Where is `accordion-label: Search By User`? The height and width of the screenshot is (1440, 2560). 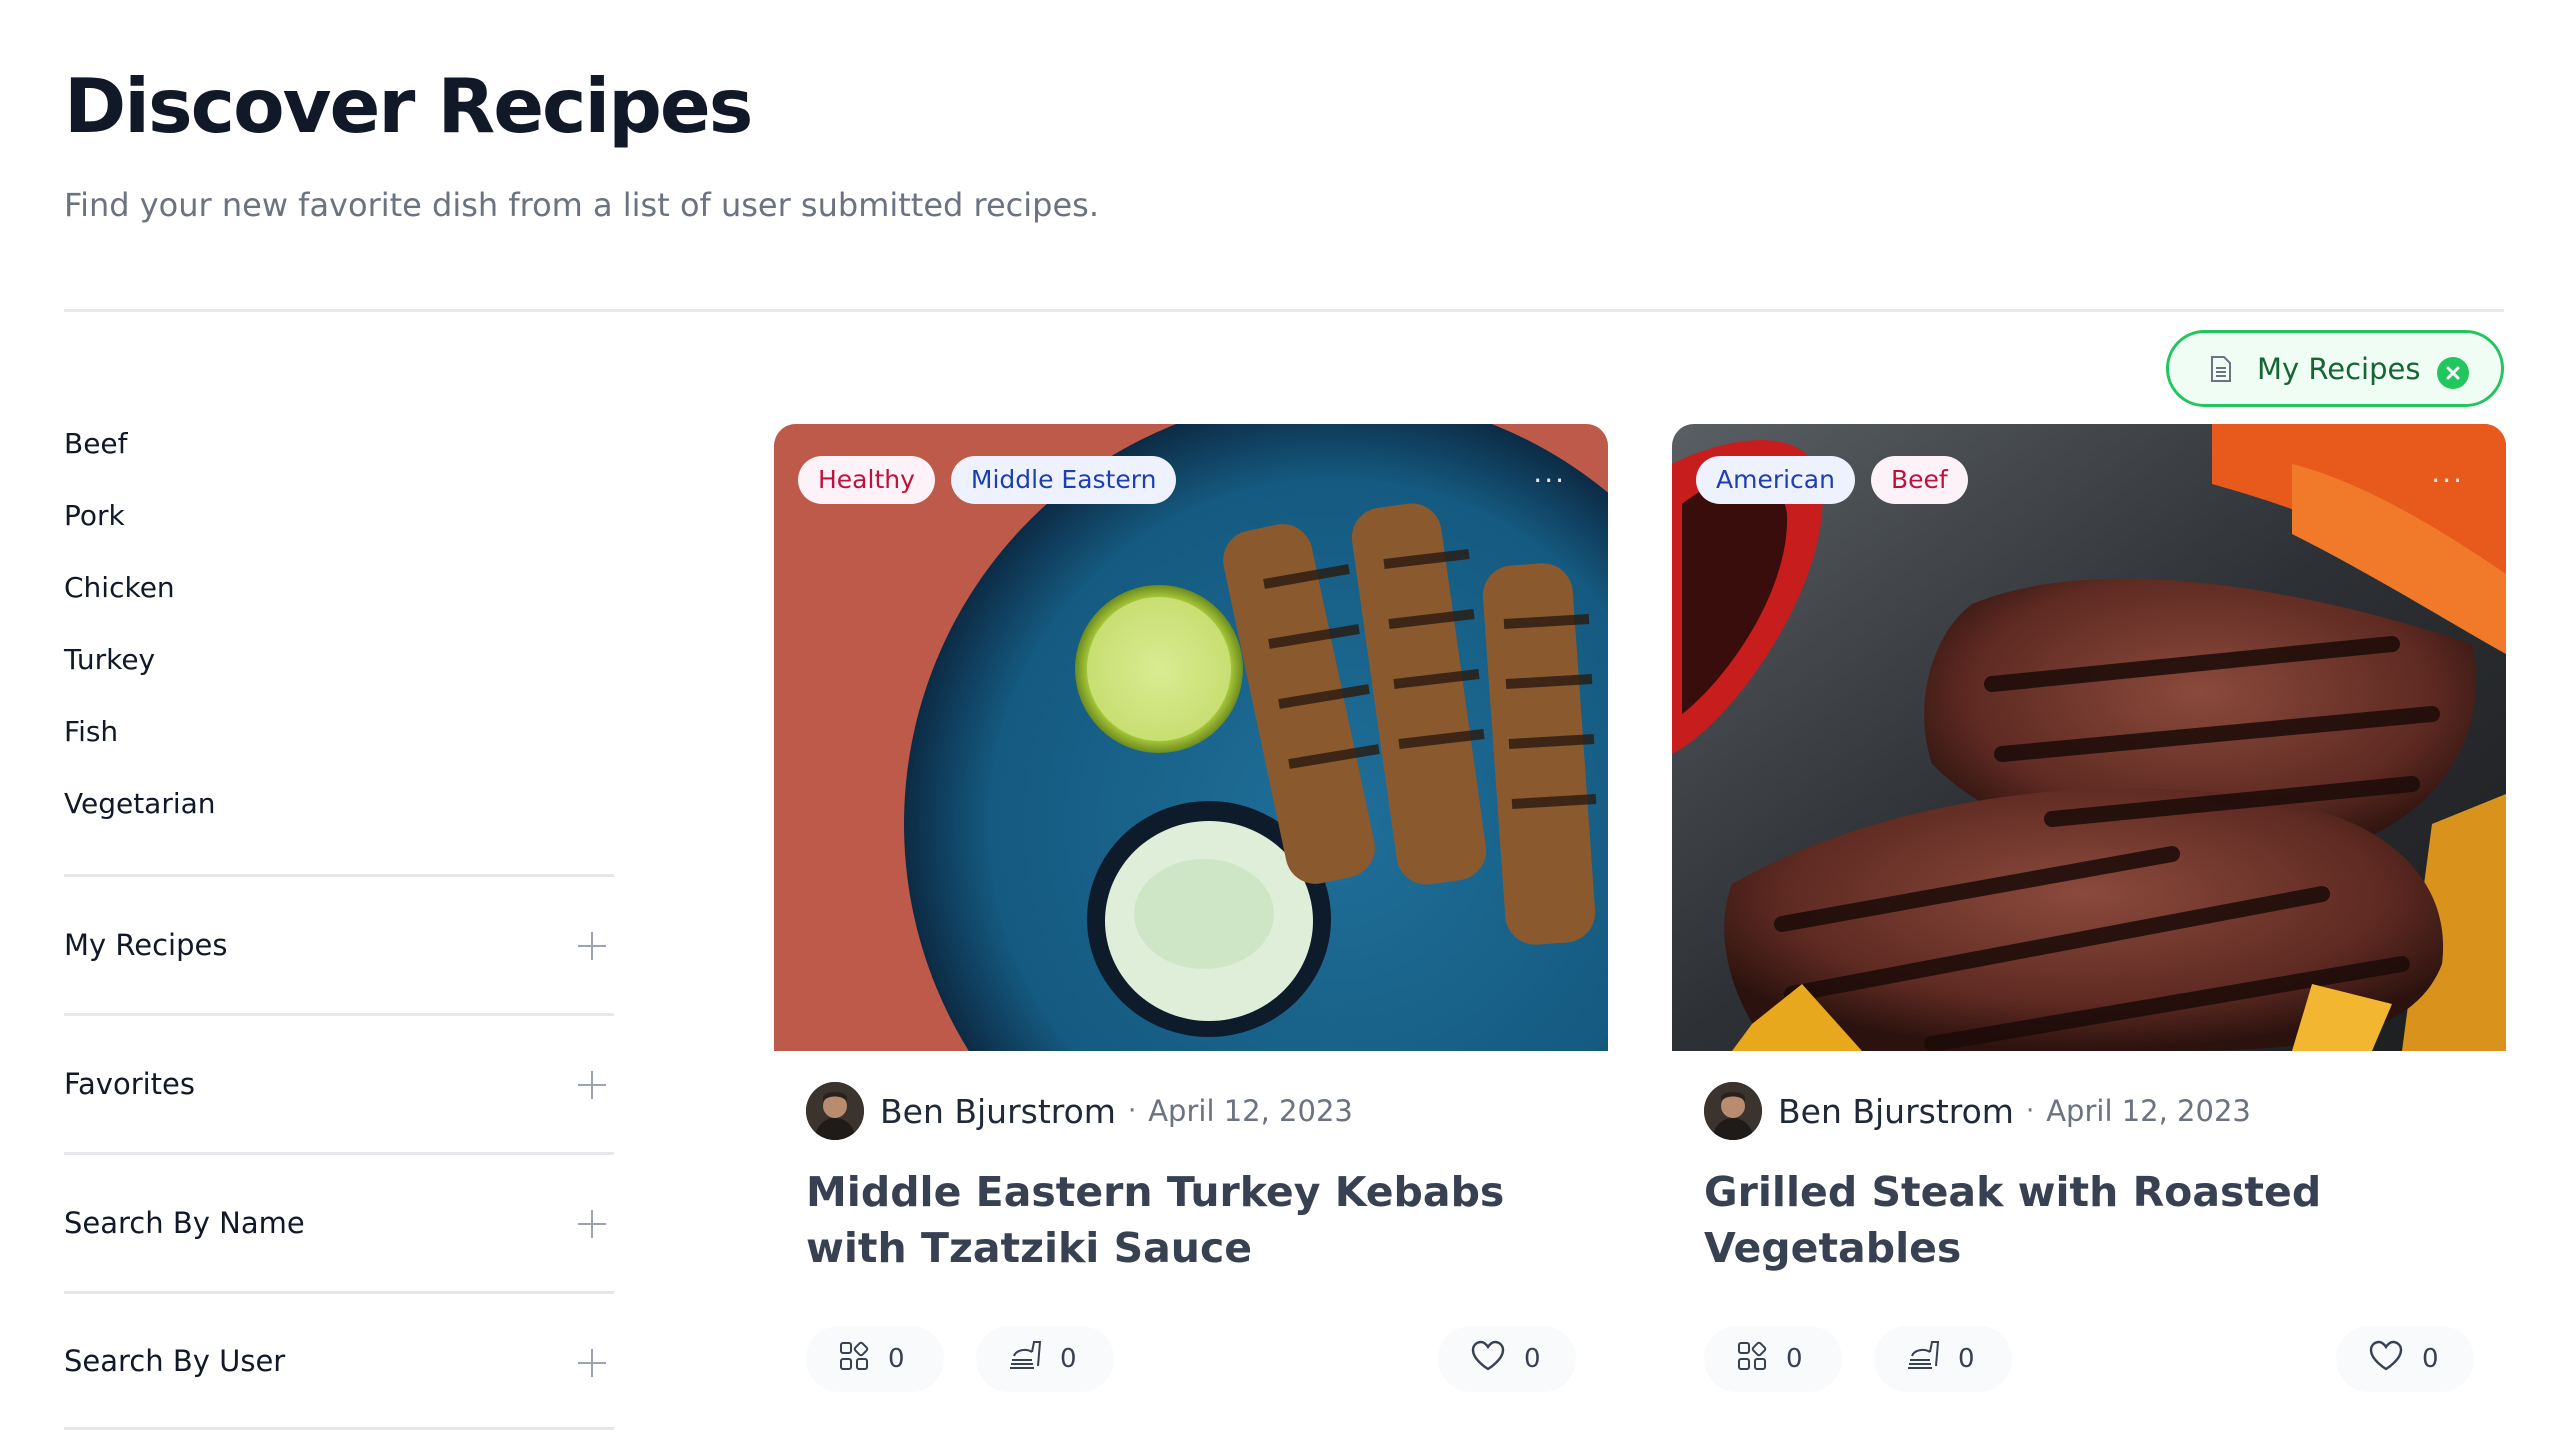
accordion-label: Search By User is located at coordinates (175, 1360).